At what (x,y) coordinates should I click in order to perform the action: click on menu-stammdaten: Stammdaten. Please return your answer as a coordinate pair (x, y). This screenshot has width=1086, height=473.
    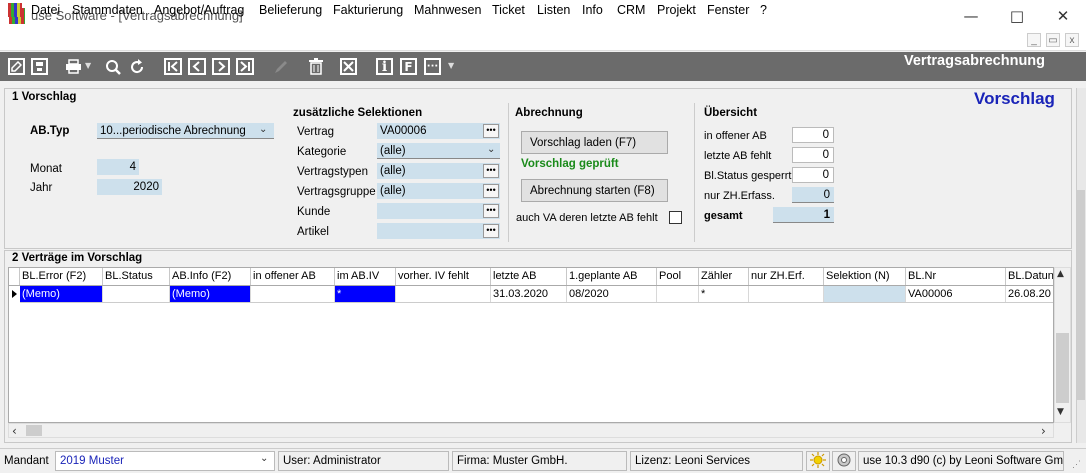
    Looking at the image, I should click on (107, 10).